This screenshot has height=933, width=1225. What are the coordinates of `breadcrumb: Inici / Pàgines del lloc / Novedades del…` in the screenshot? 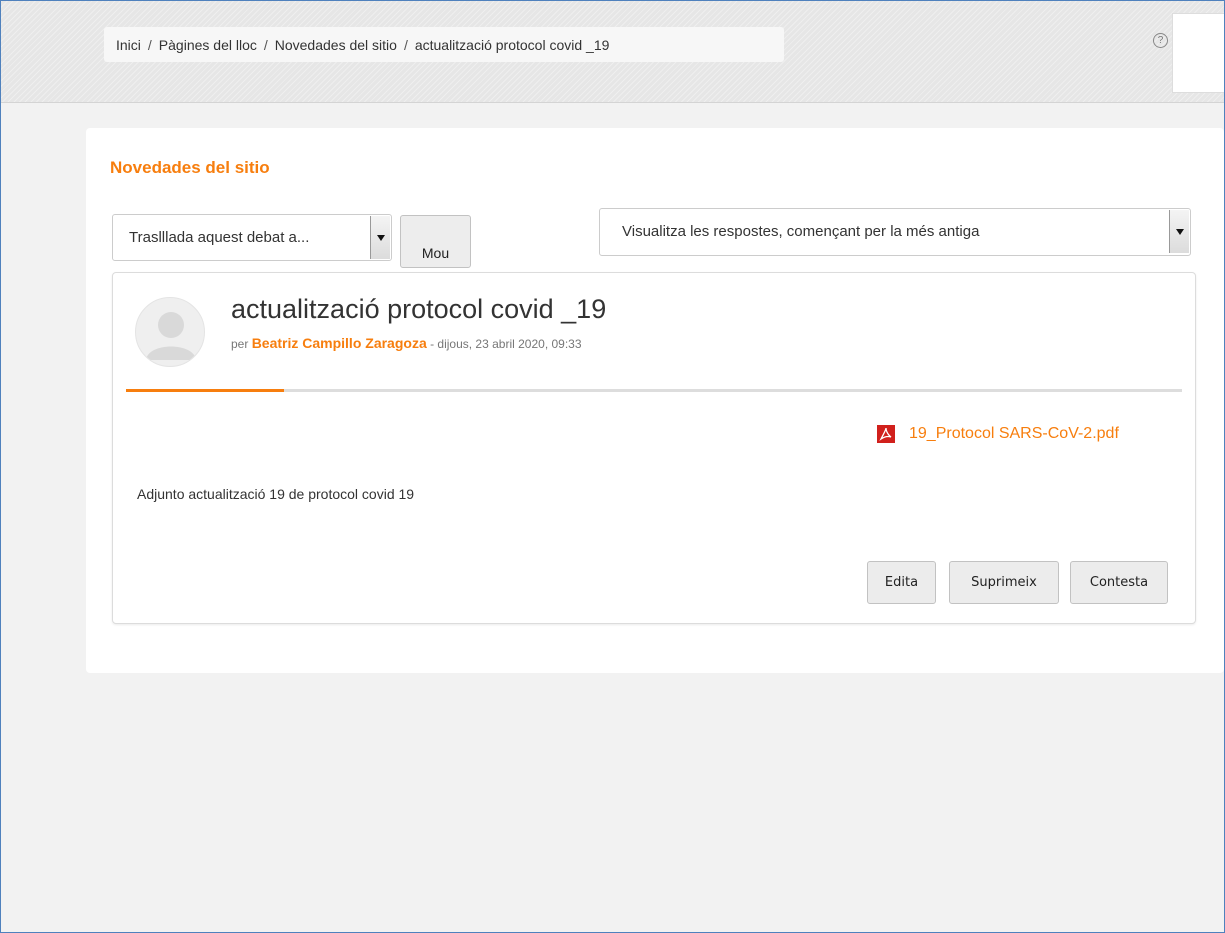 It's located at (444, 44).